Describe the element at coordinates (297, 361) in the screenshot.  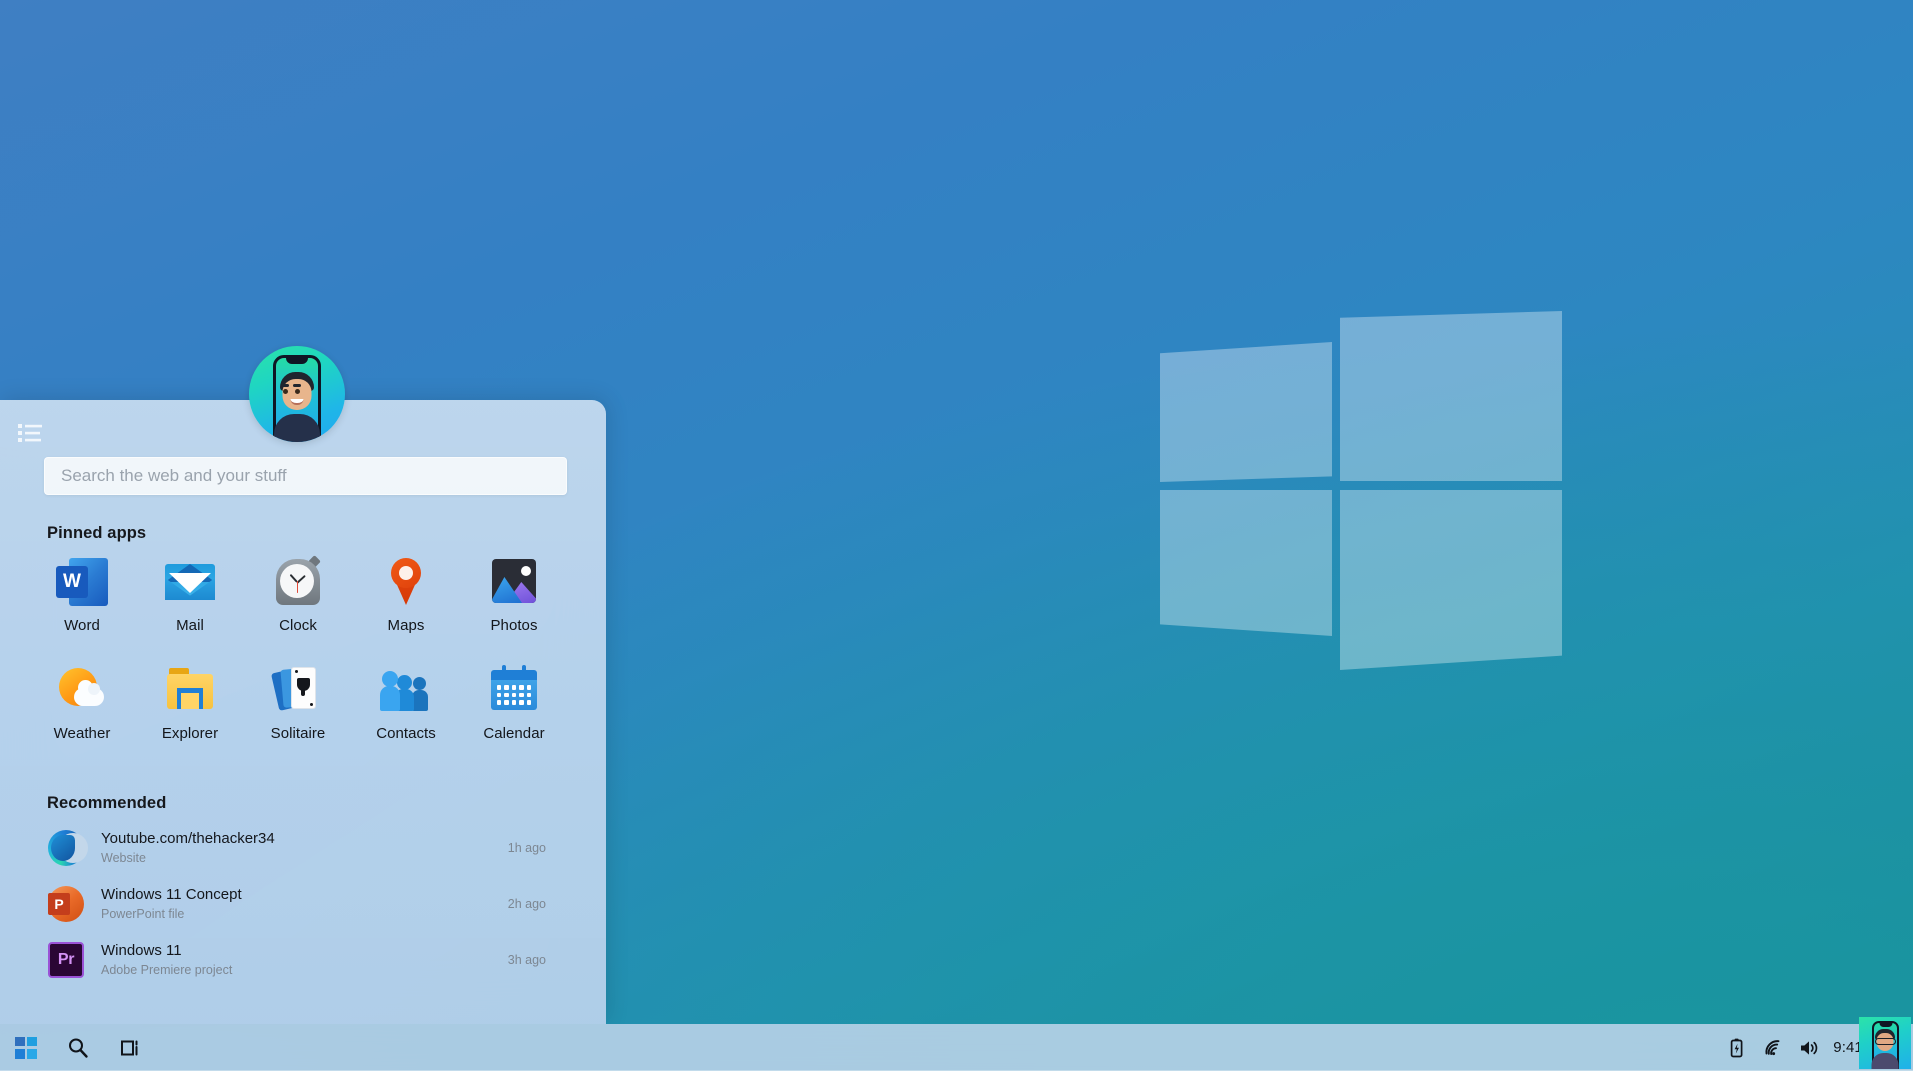
I see `avatar-phone-notch` at that location.